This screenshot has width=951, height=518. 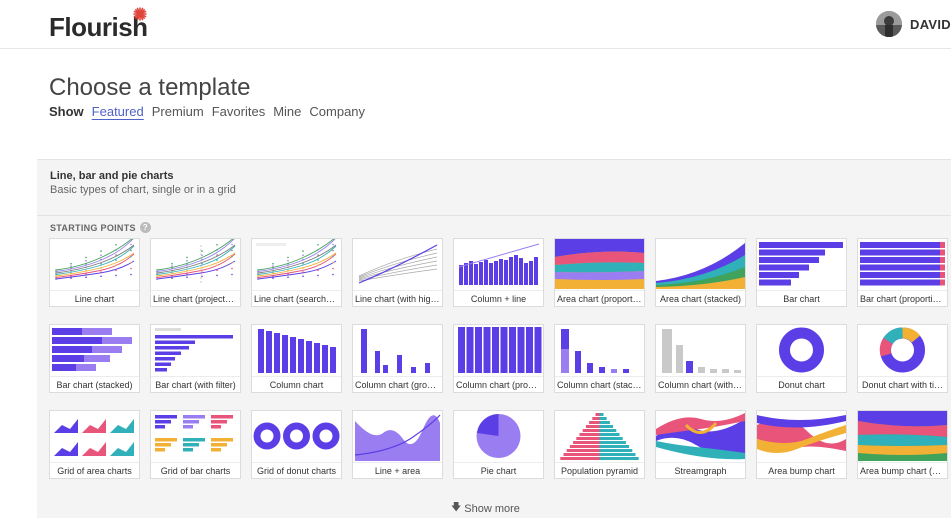 I want to click on tab-mine: Mine, so click(x=287, y=111).